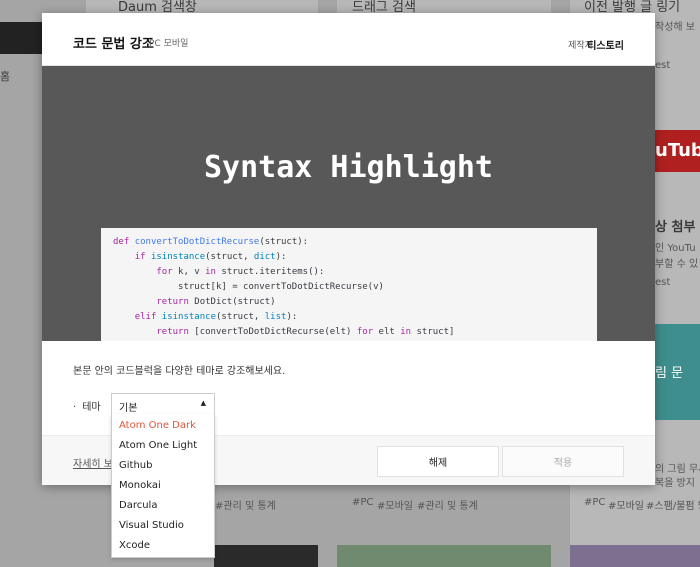 This screenshot has height=567, width=700. What do you see at coordinates (563, 461) in the screenshot?
I see `apply-button: 적용` at bounding box center [563, 461].